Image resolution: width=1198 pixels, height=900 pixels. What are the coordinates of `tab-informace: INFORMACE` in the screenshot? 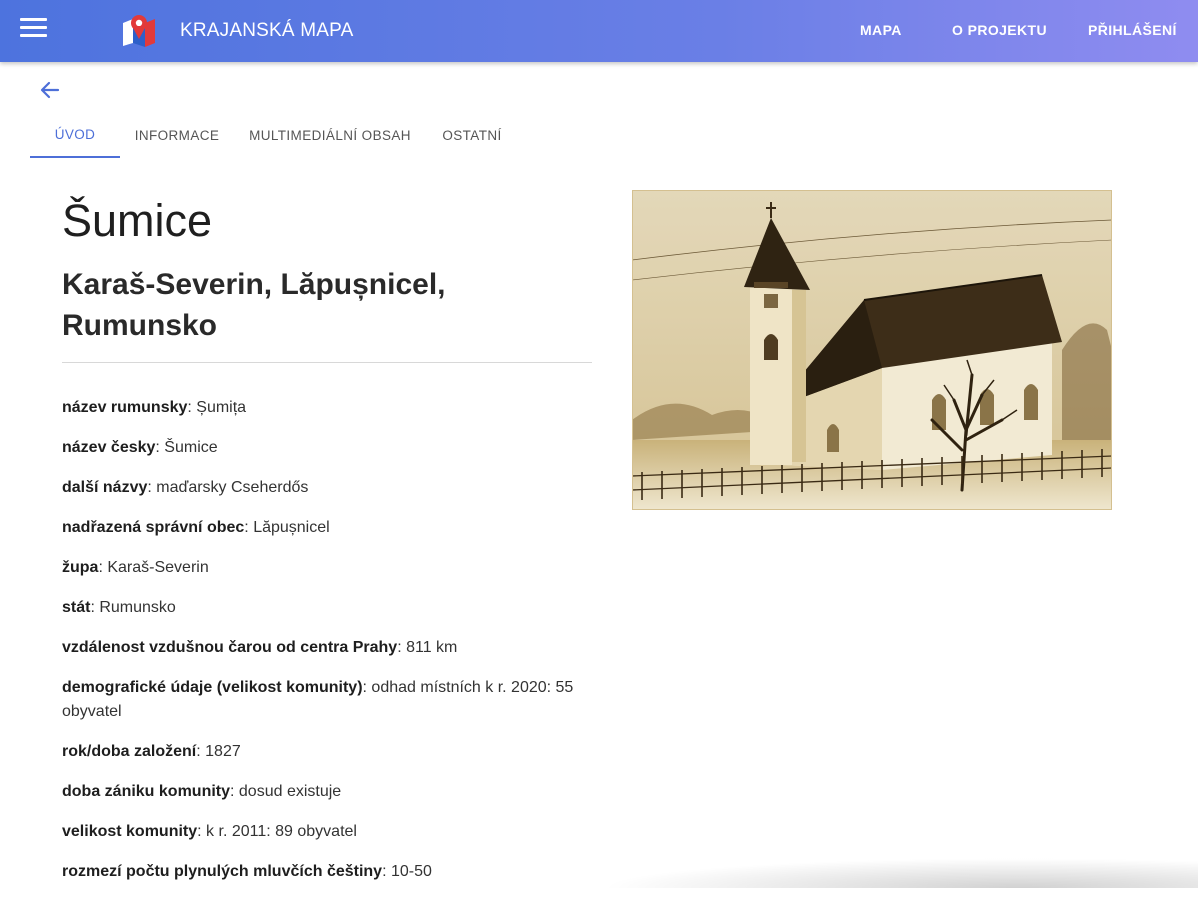 It's located at (177, 135).